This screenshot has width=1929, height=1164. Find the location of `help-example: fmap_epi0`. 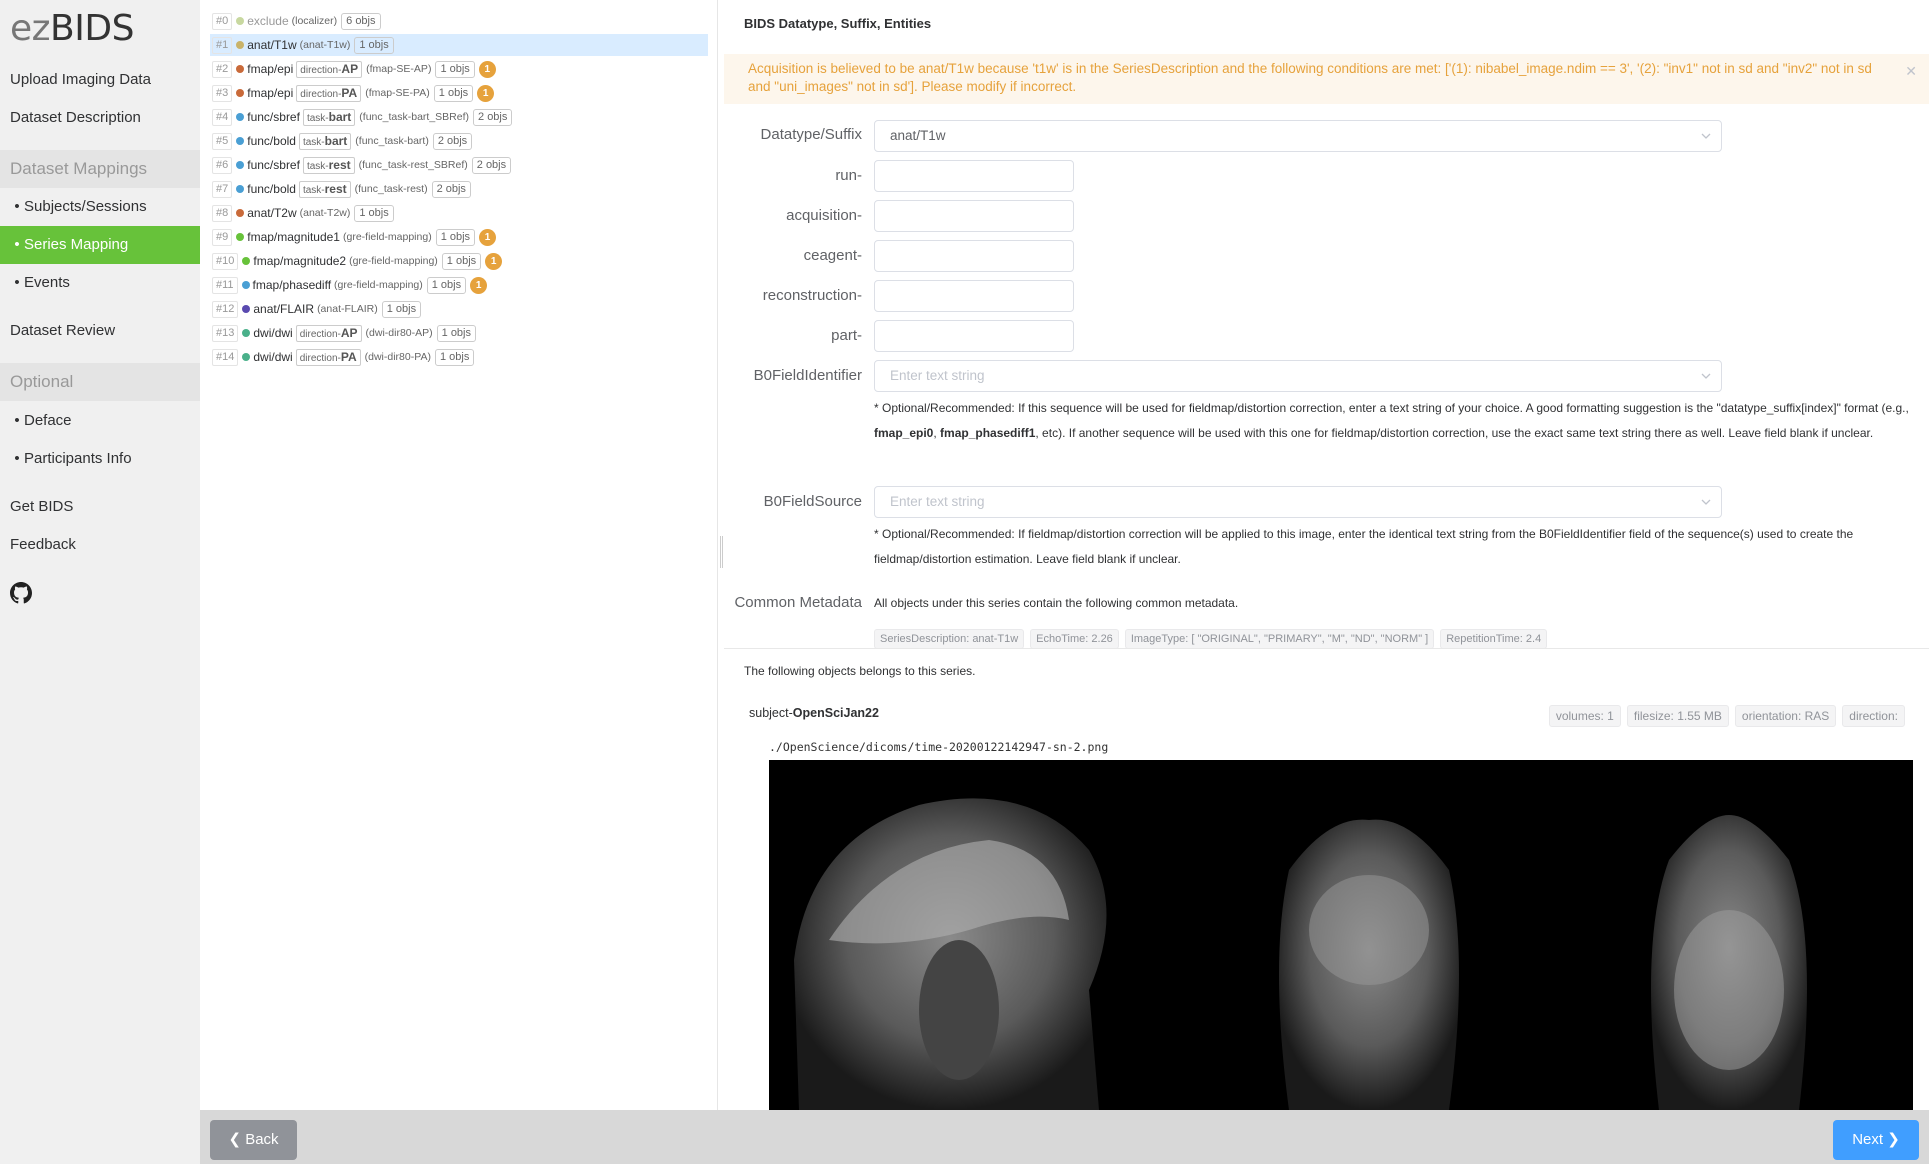

help-example: fmap_epi0 is located at coordinates (904, 433).